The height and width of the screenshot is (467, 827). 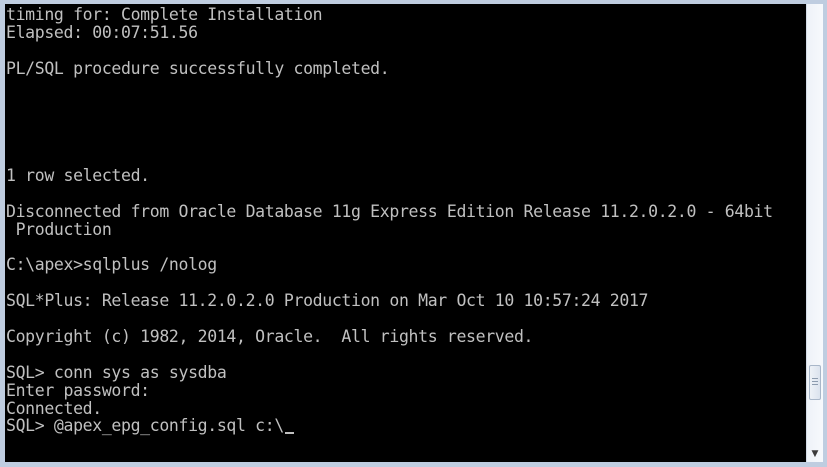 What do you see at coordinates (406, 426) in the screenshot?
I see `terminal-line: SQL> @apex_epg_config.sql c:\` at bounding box center [406, 426].